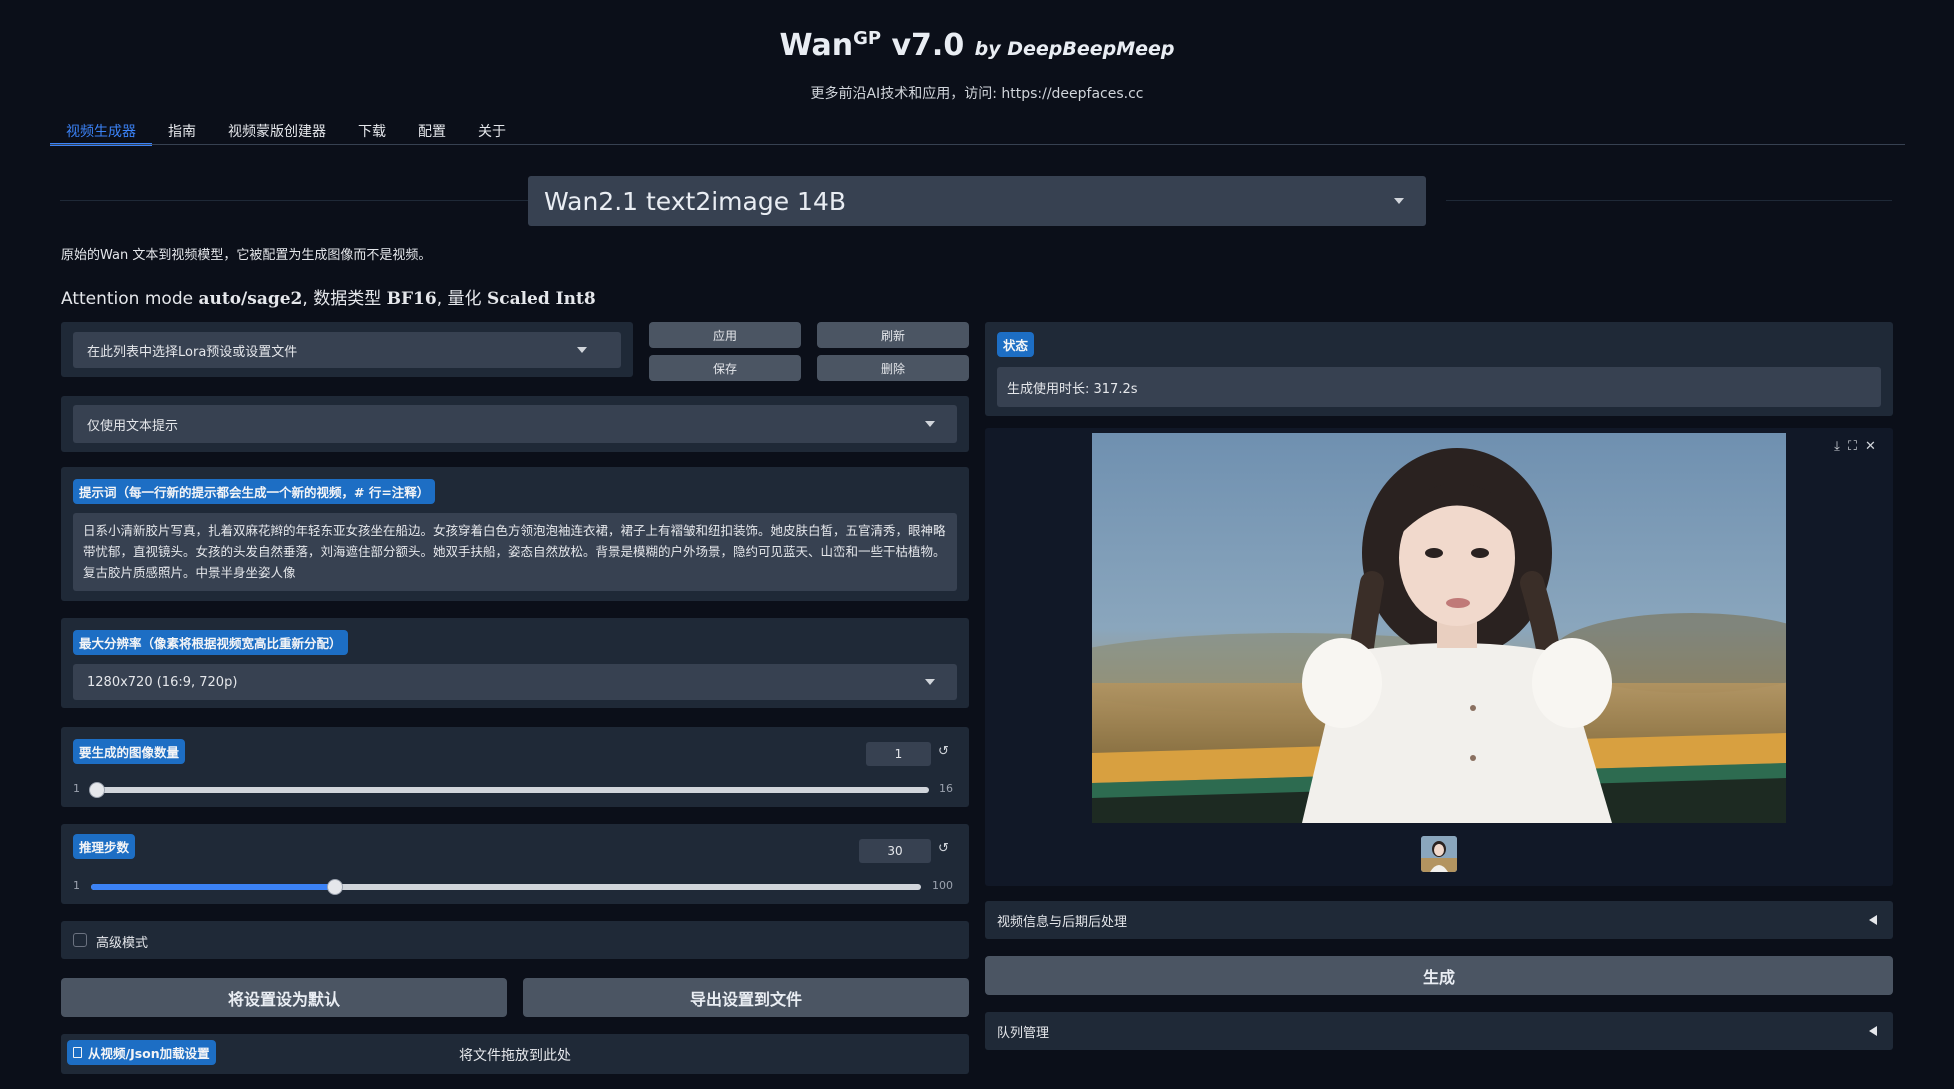  I want to click on prompt-mode-panel: 仅使用文本提示, so click(515, 424).